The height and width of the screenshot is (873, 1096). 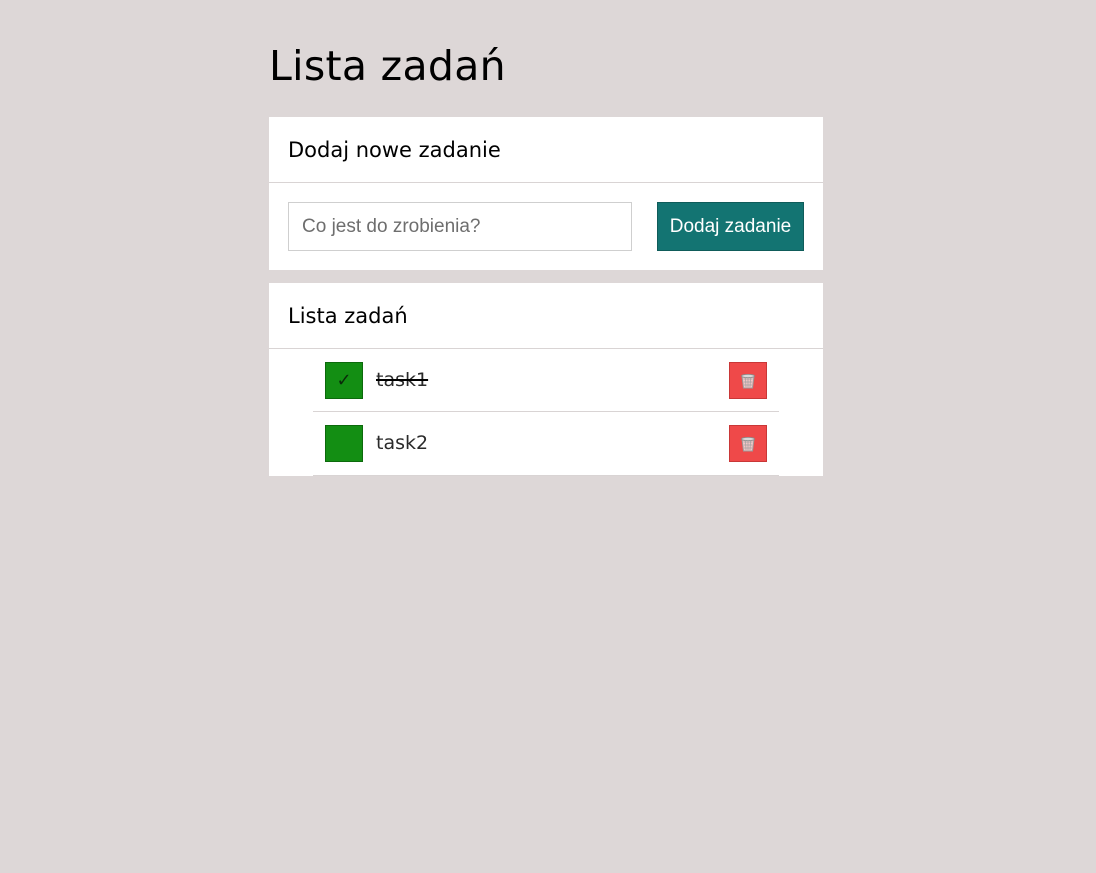 What do you see at coordinates (402, 443) in the screenshot?
I see `task-text: task2` at bounding box center [402, 443].